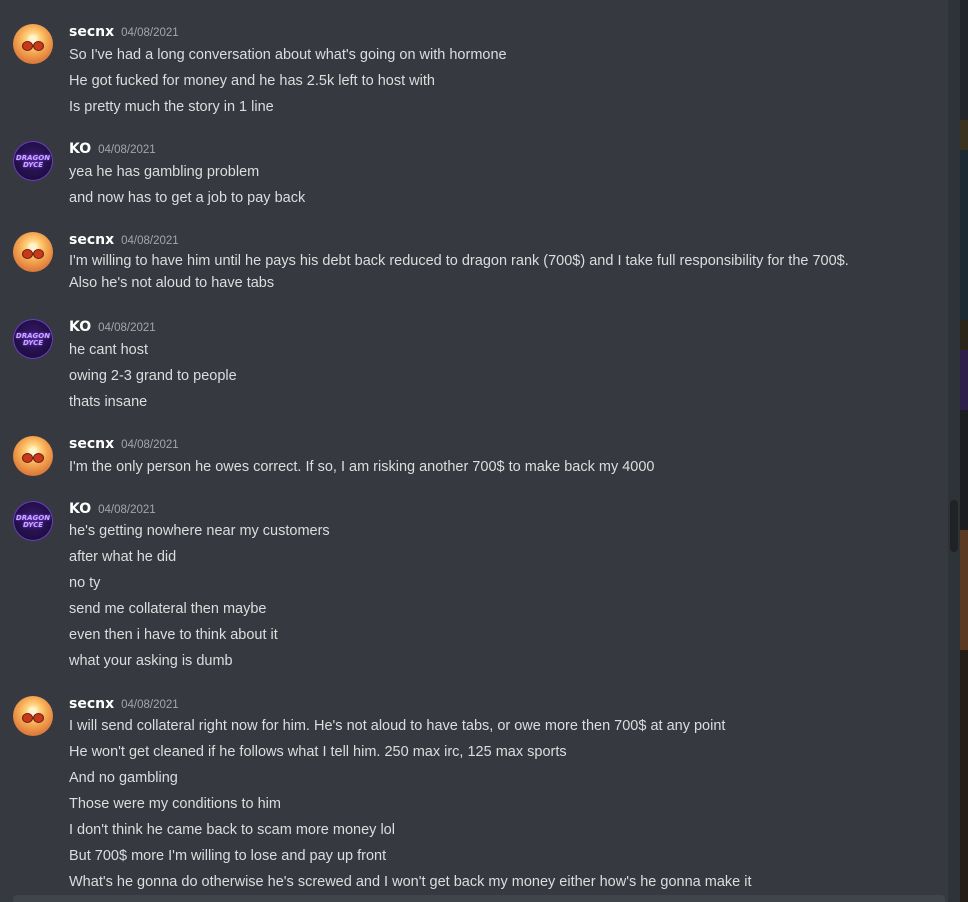 The width and height of the screenshot is (968, 902). I want to click on scrollbar-track, so click(954, 451).